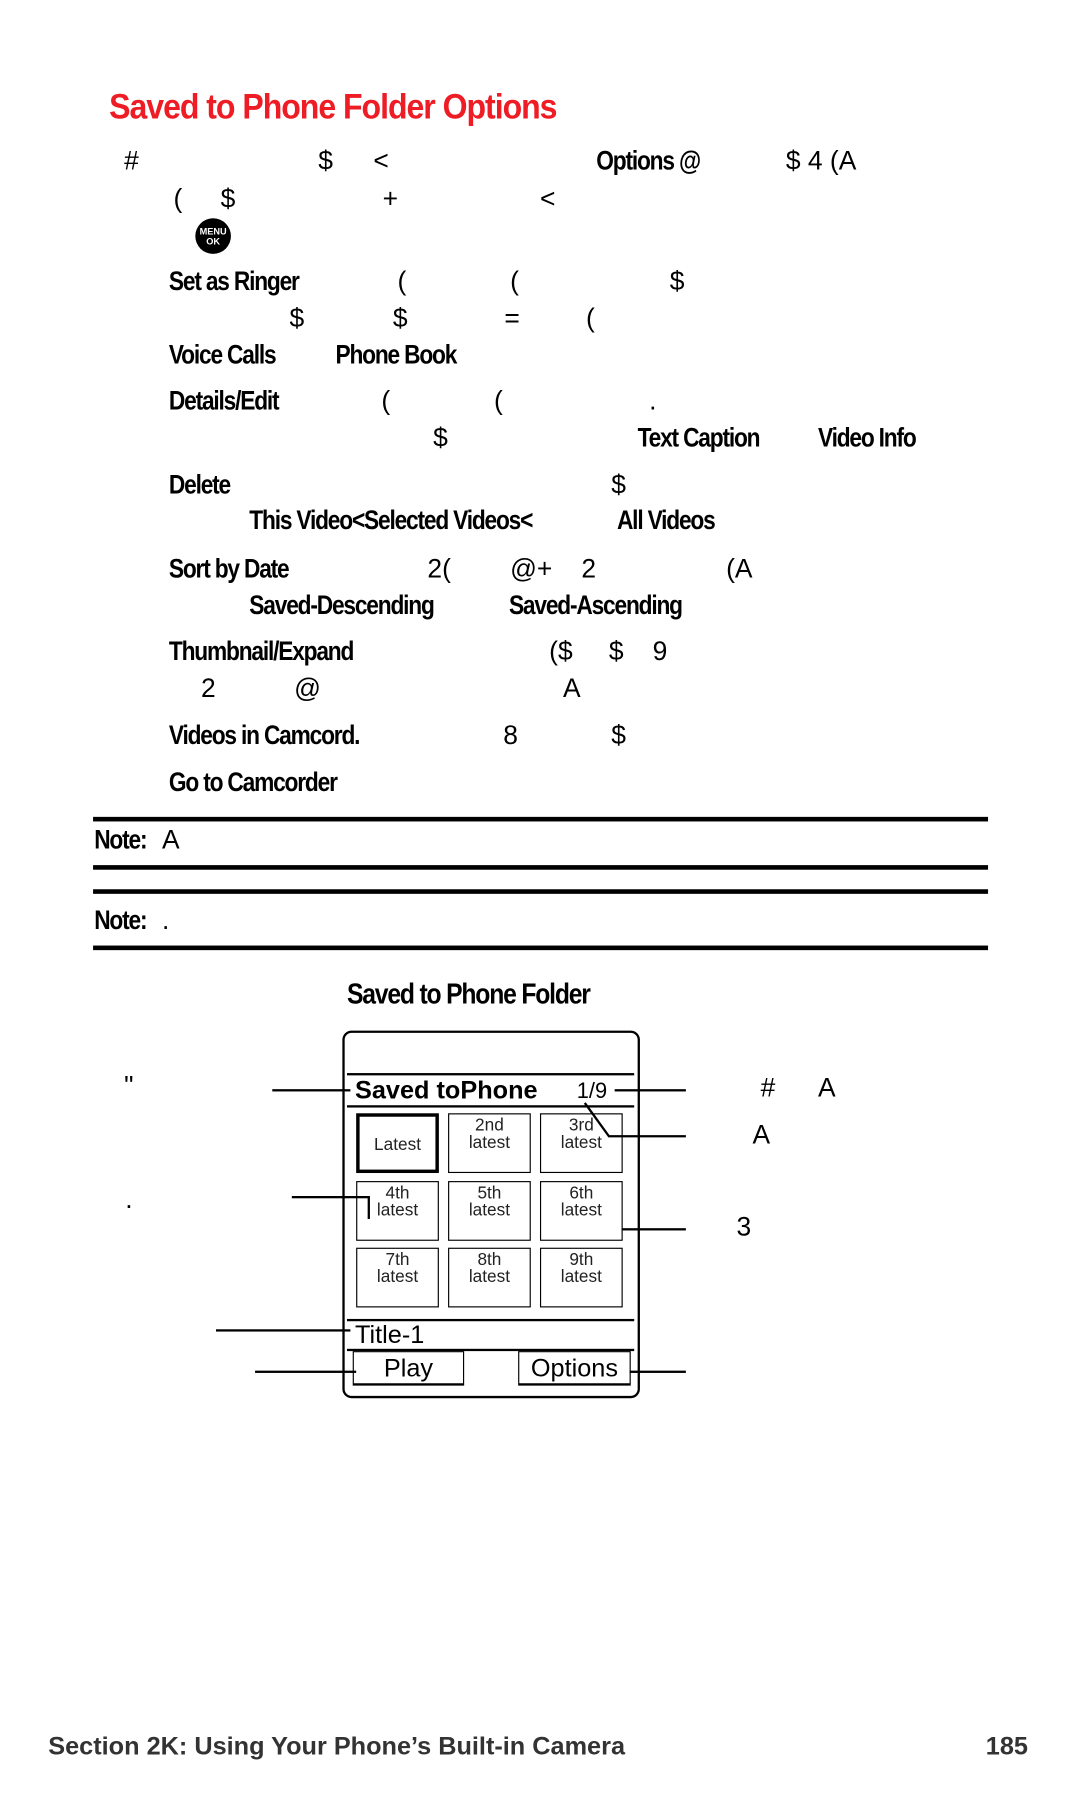 Image resolution: width=1080 pixels, height=1800 pixels. Describe the element at coordinates (333, 106) in the screenshot. I see `page-title: Saved to Phone Folder Options` at that location.